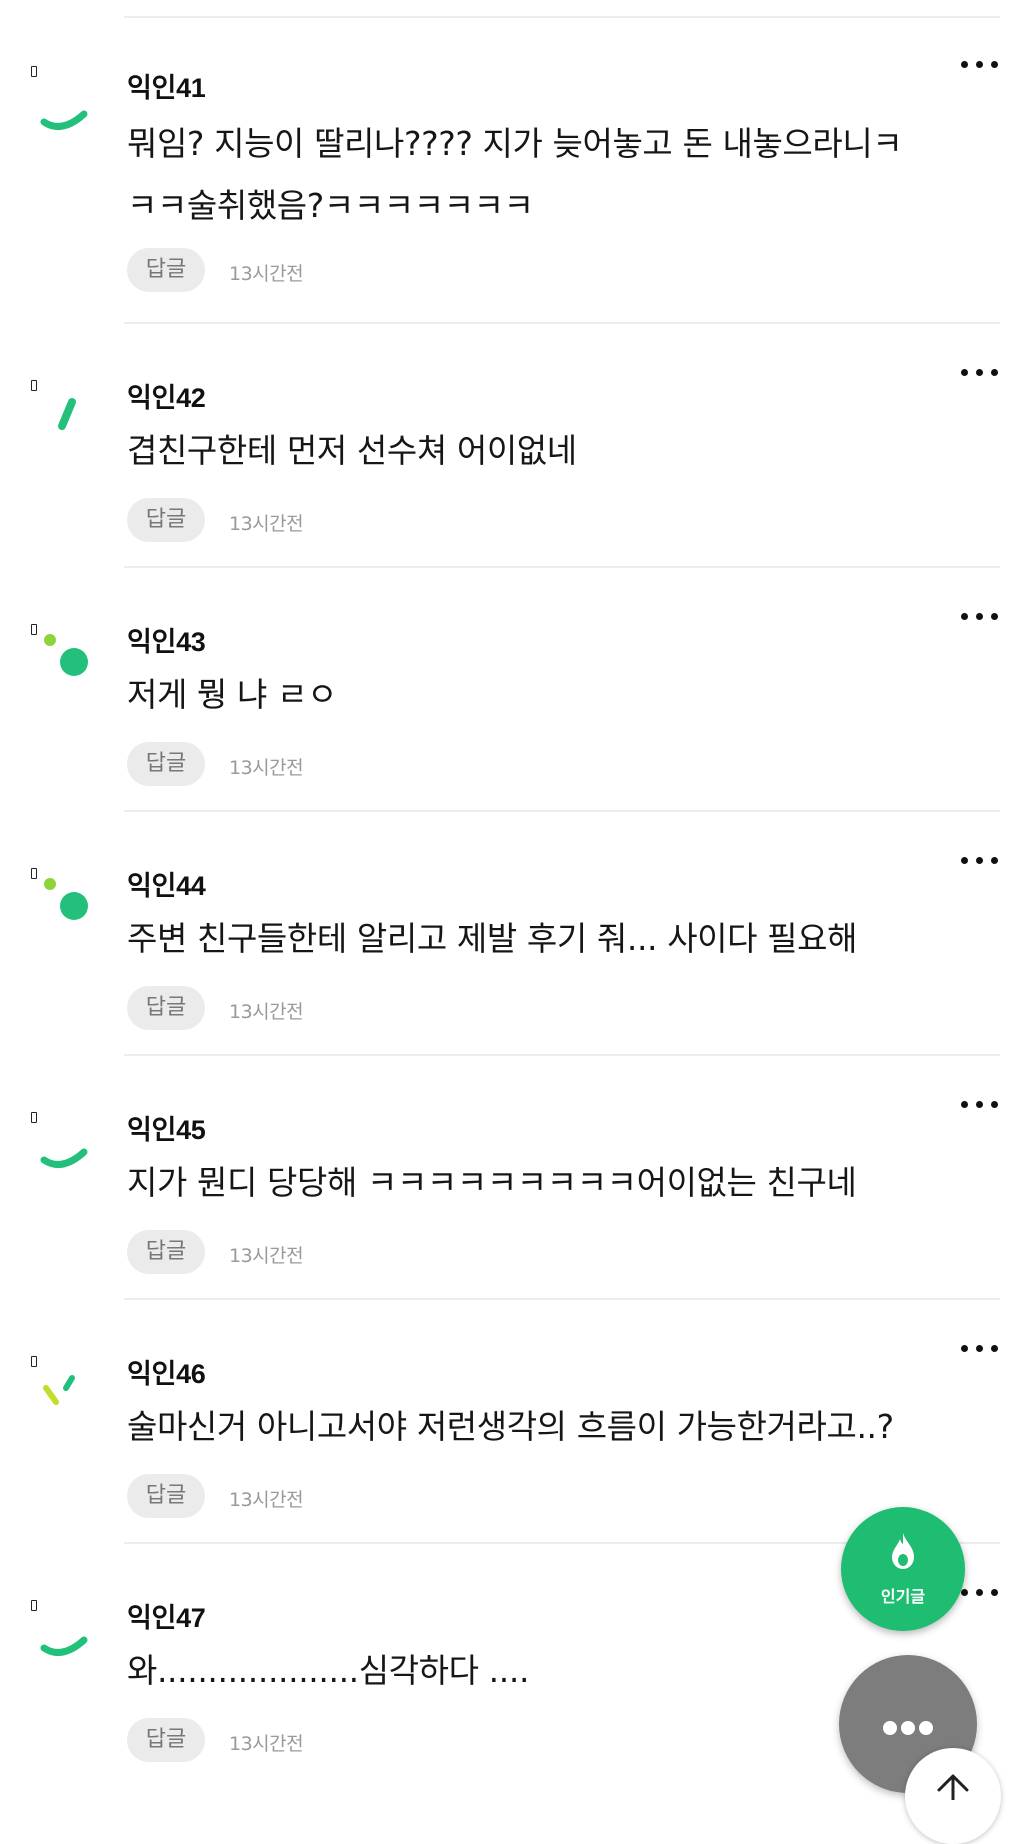 The height and width of the screenshot is (1844, 1024). Describe the element at coordinates (352, 450) in the screenshot. I see `comment-text: 겹친구한테 먼저 선수쳐 어이없네` at that location.